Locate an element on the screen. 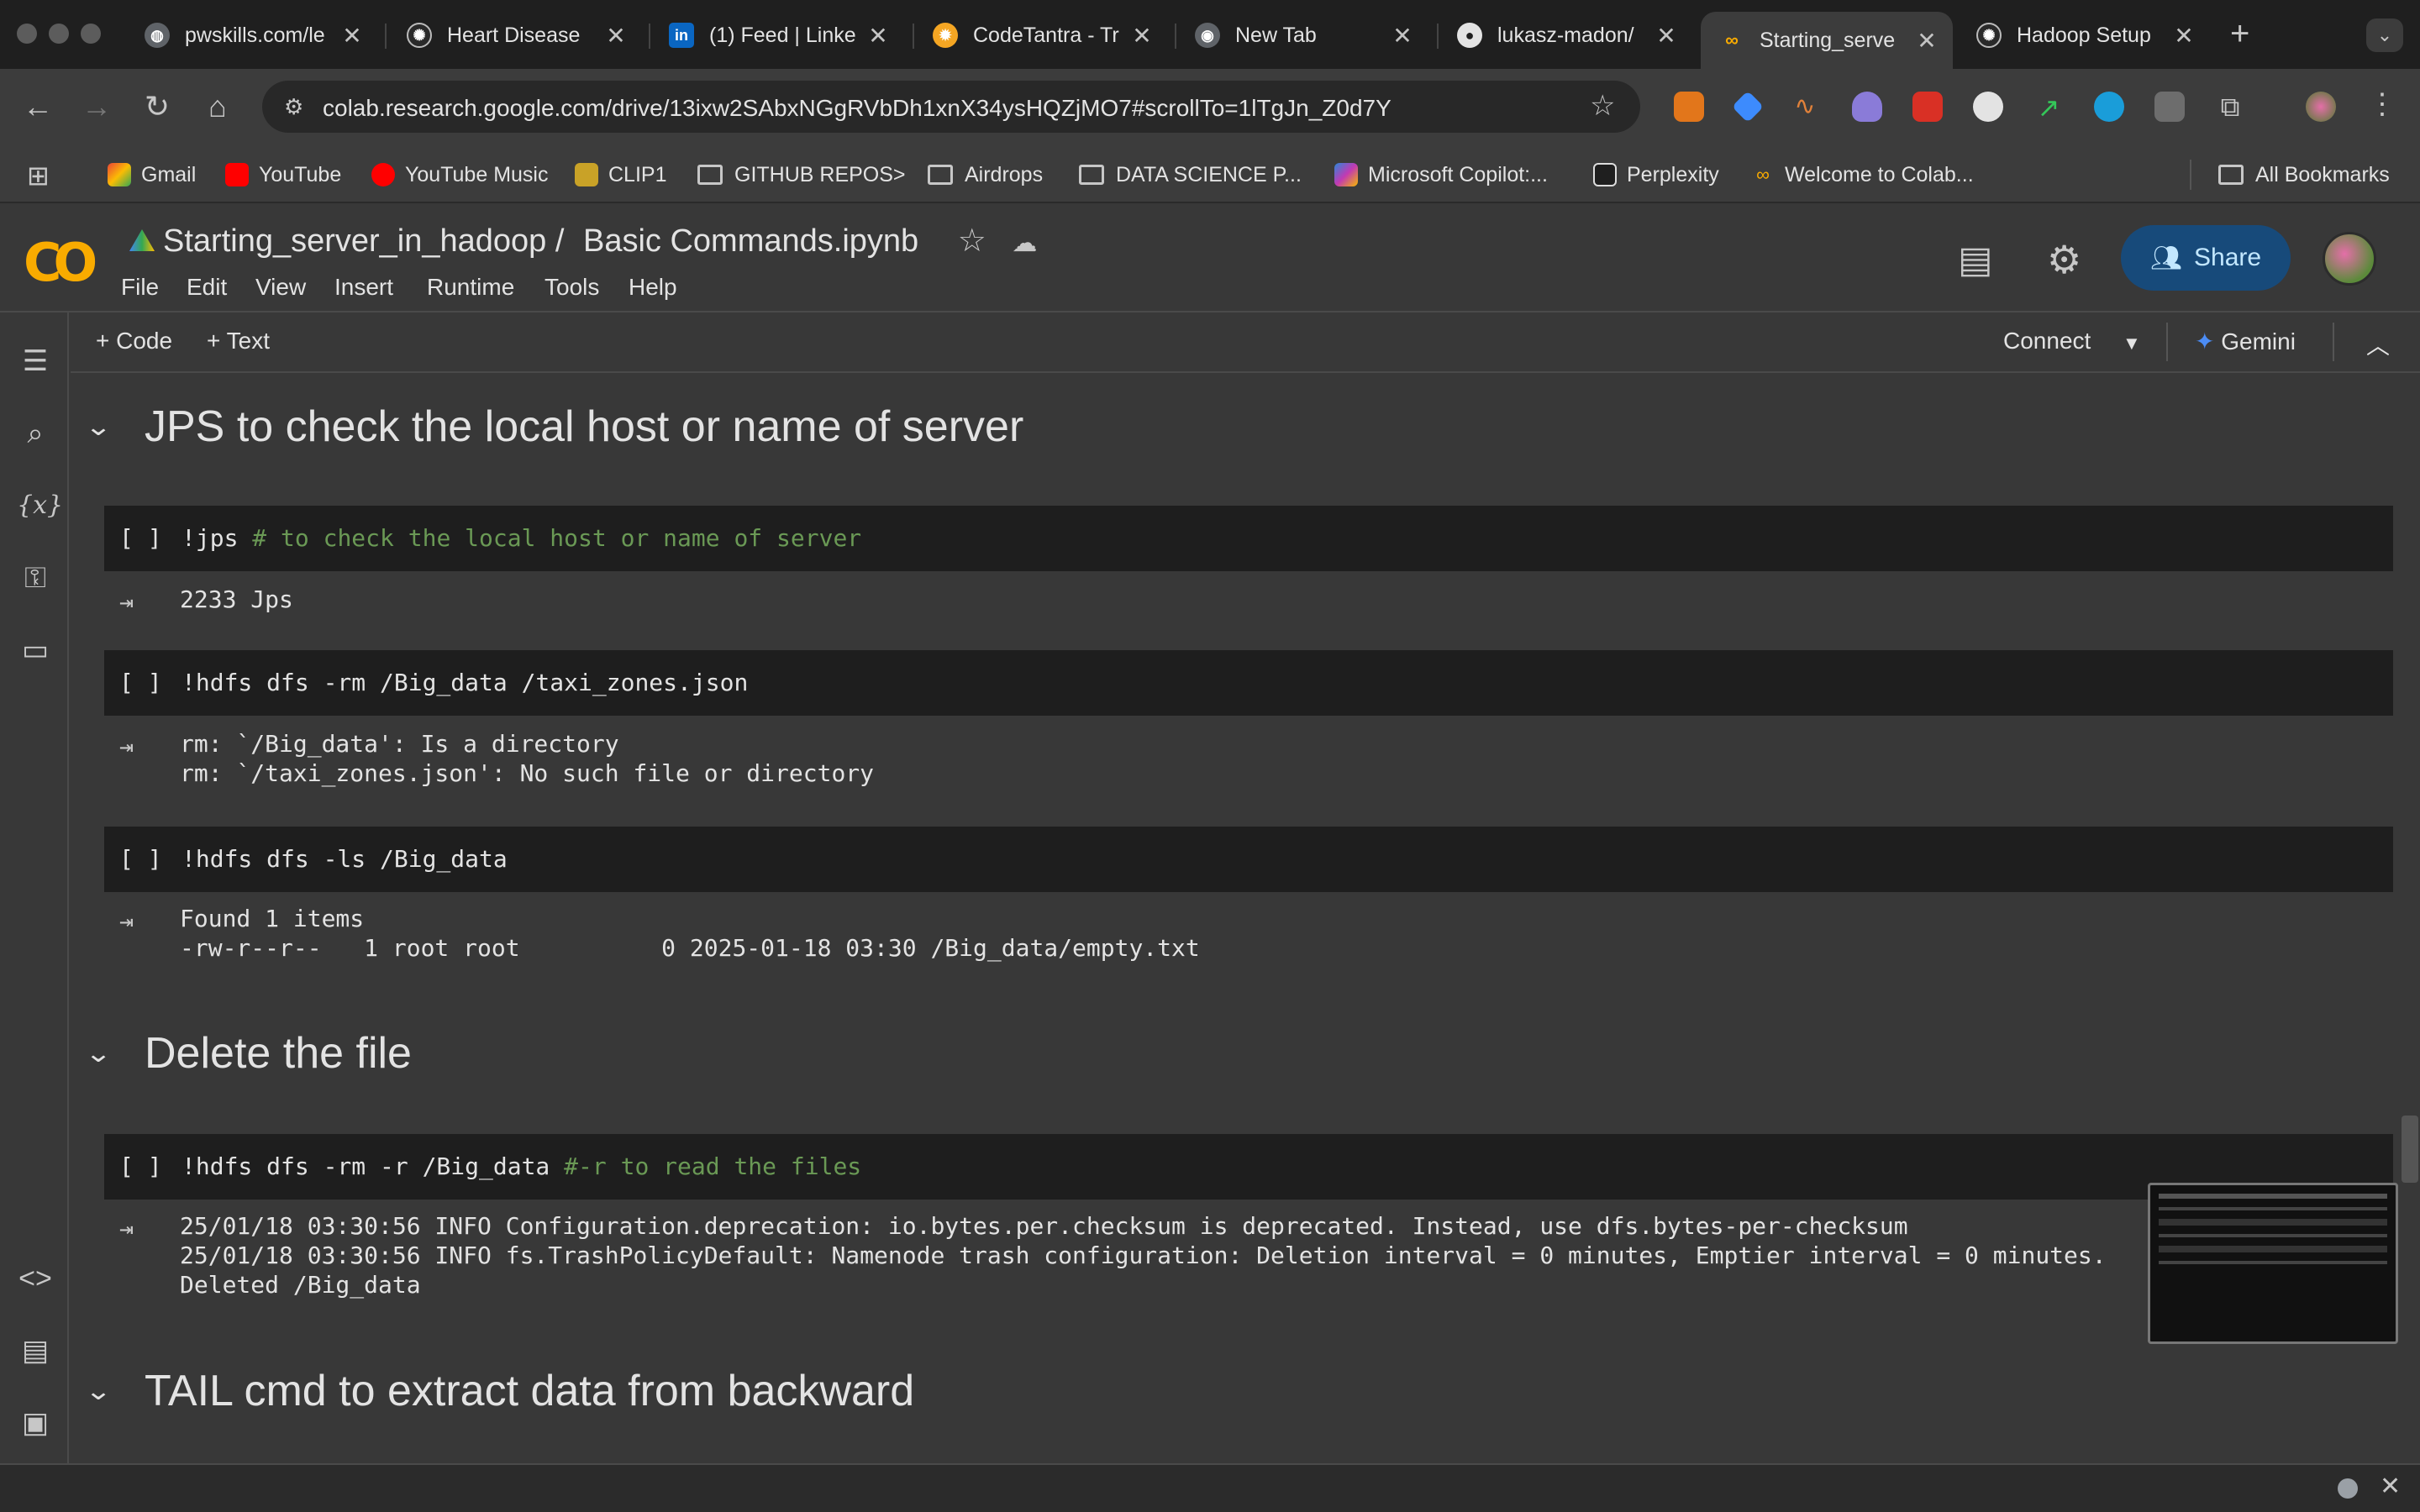 This screenshot has height=1512, width=2420. extensions-puzzle-icon: ⧉ is located at coordinates (2230, 107).